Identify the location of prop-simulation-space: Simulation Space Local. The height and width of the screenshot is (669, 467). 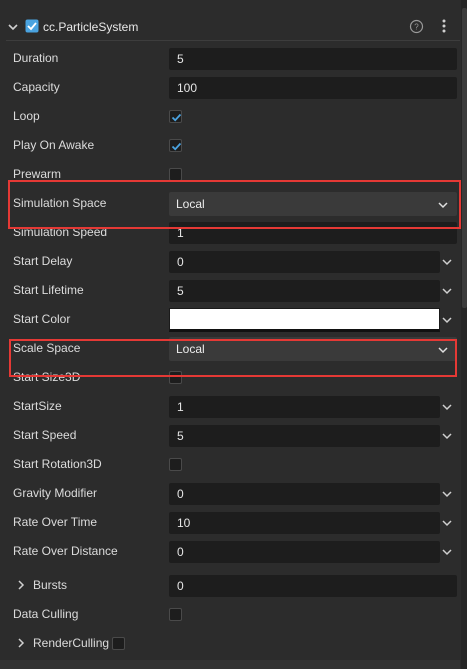
(230, 203).